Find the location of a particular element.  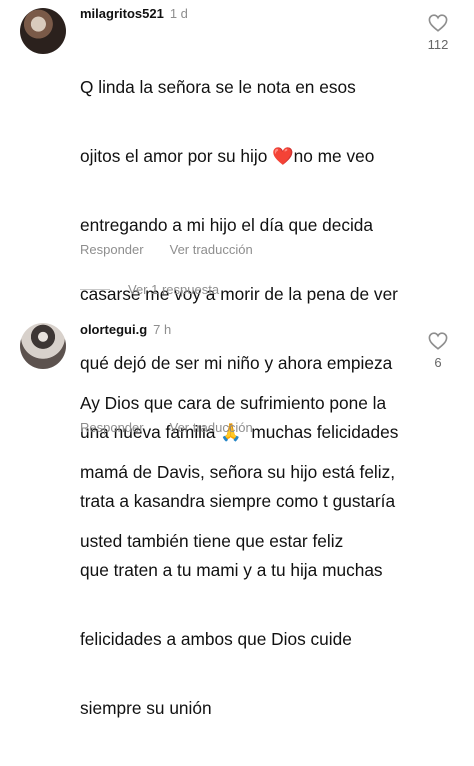

comment-line: siempre su unión is located at coordinates (146, 708).